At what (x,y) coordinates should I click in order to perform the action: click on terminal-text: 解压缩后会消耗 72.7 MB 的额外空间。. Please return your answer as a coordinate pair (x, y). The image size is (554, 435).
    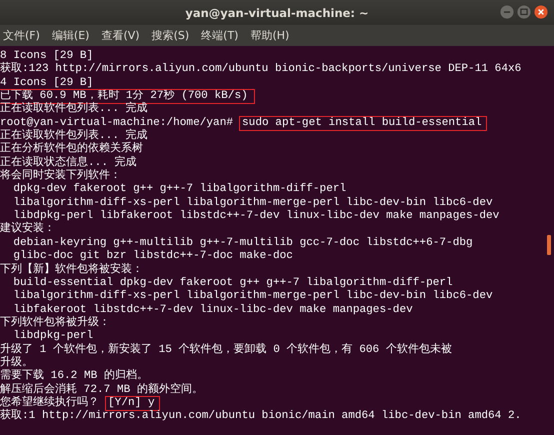
    Looking at the image, I should click on (101, 390).